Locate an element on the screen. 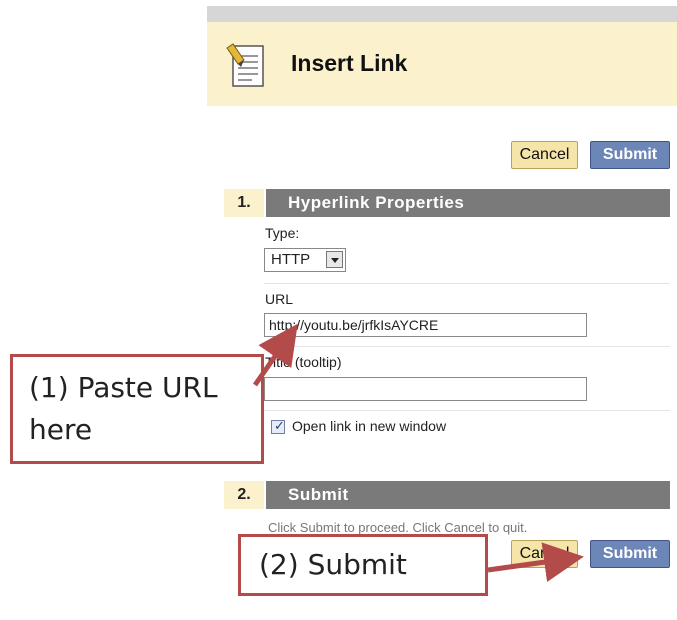  arrow-to-submit-button is located at coordinates (535, 562).